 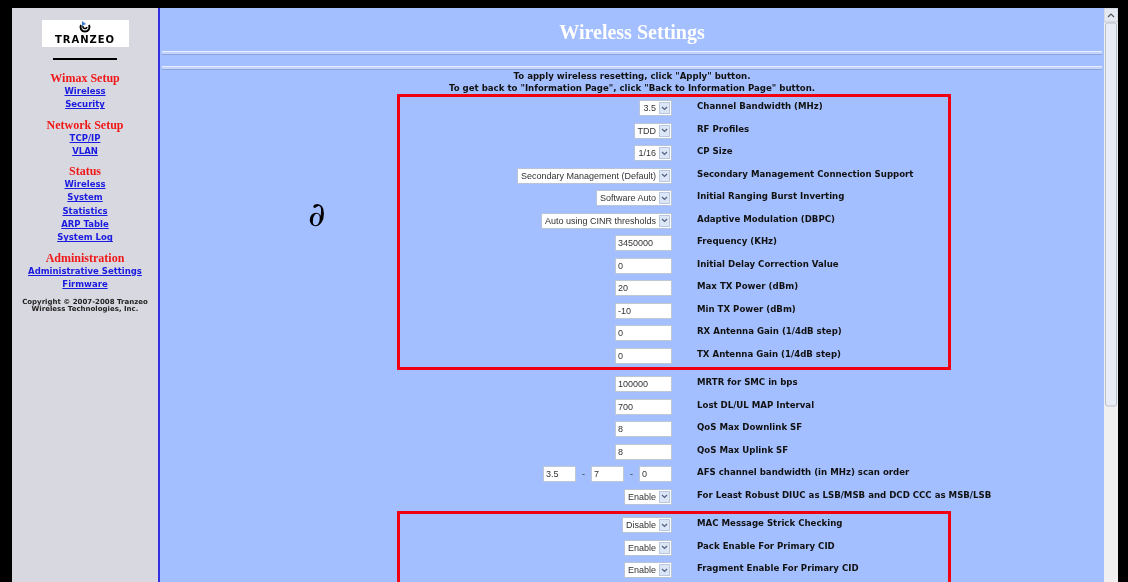 I want to click on dropdown: Auto using CINR thresholds, so click(x=606, y=220).